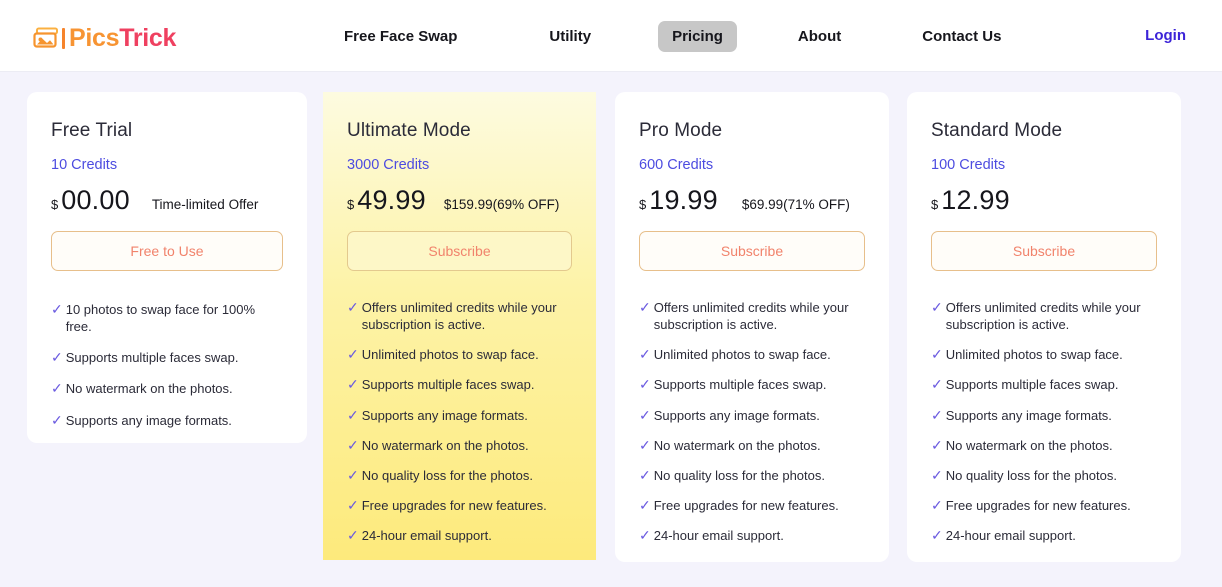 Image resolution: width=1222 pixels, height=587 pixels. Describe the element at coordinates (95, 200) in the screenshot. I see `plan-price: 00.00` at that location.